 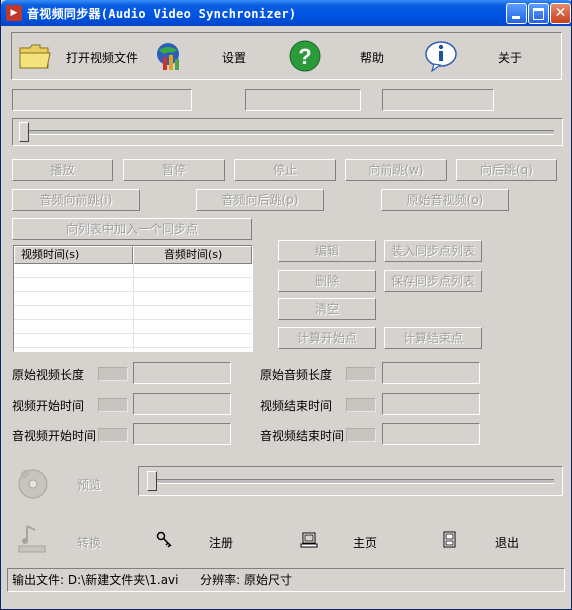 I want to click on open-video-label: 打开视频文件, so click(x=102, y=58).